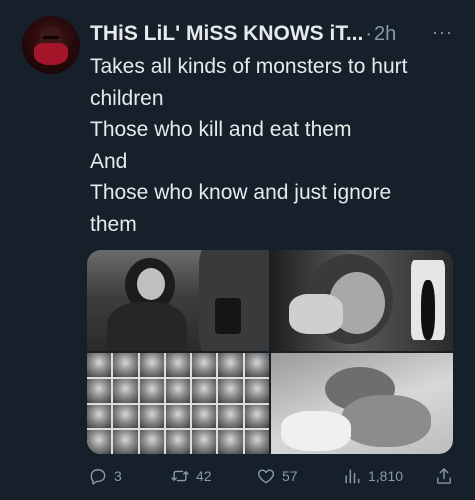 This screenshot has height=500, width=475. I want to click on tweet-text-line: Those who know and just ignore, so click(241, 192).